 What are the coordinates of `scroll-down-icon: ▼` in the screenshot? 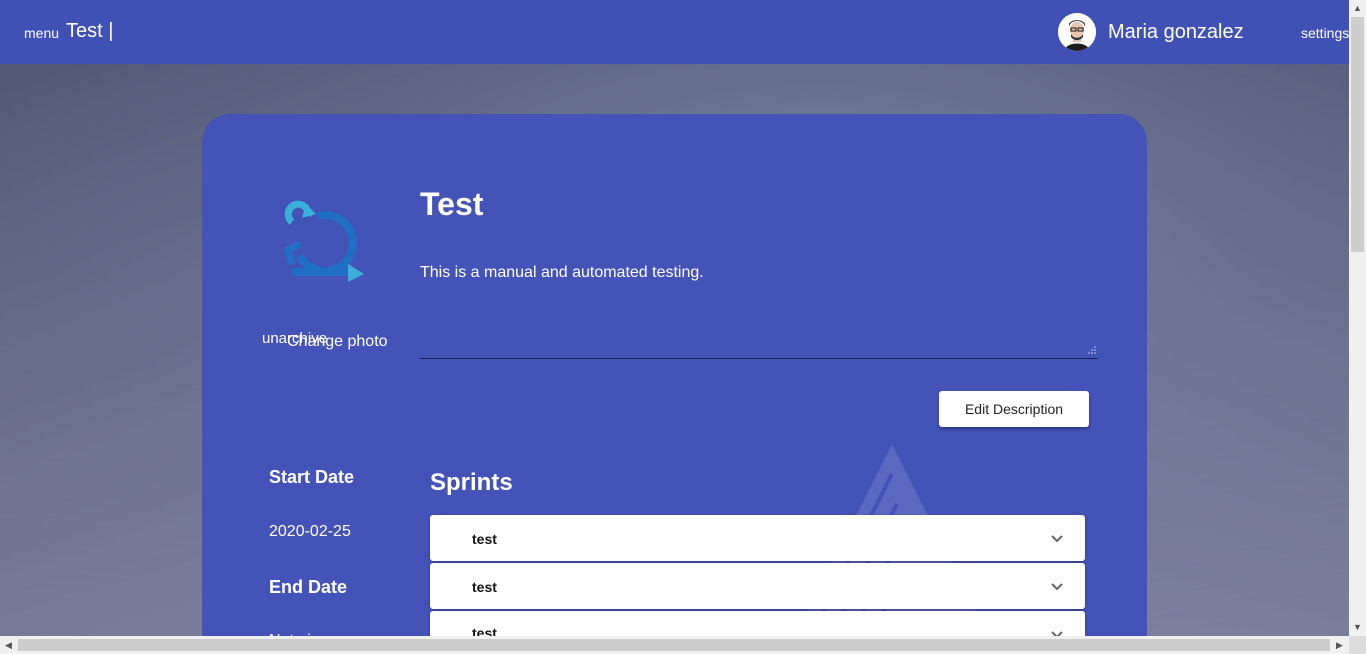 It's located at (1357, 627).